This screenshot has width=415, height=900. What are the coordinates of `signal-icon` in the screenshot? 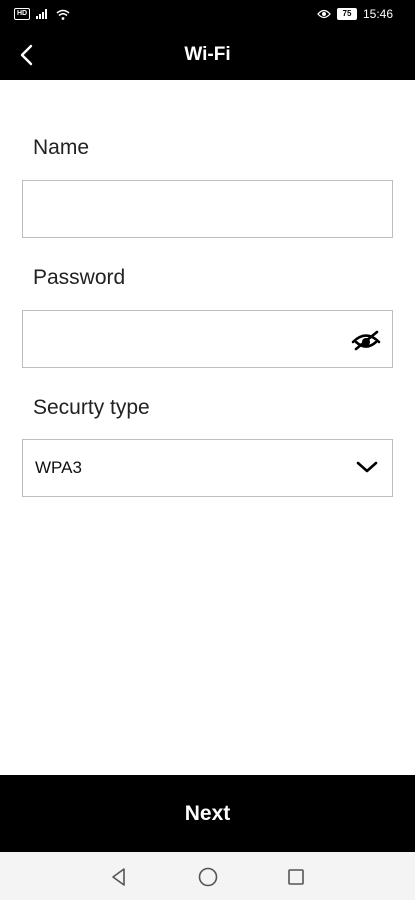 It's located at (41, 14).